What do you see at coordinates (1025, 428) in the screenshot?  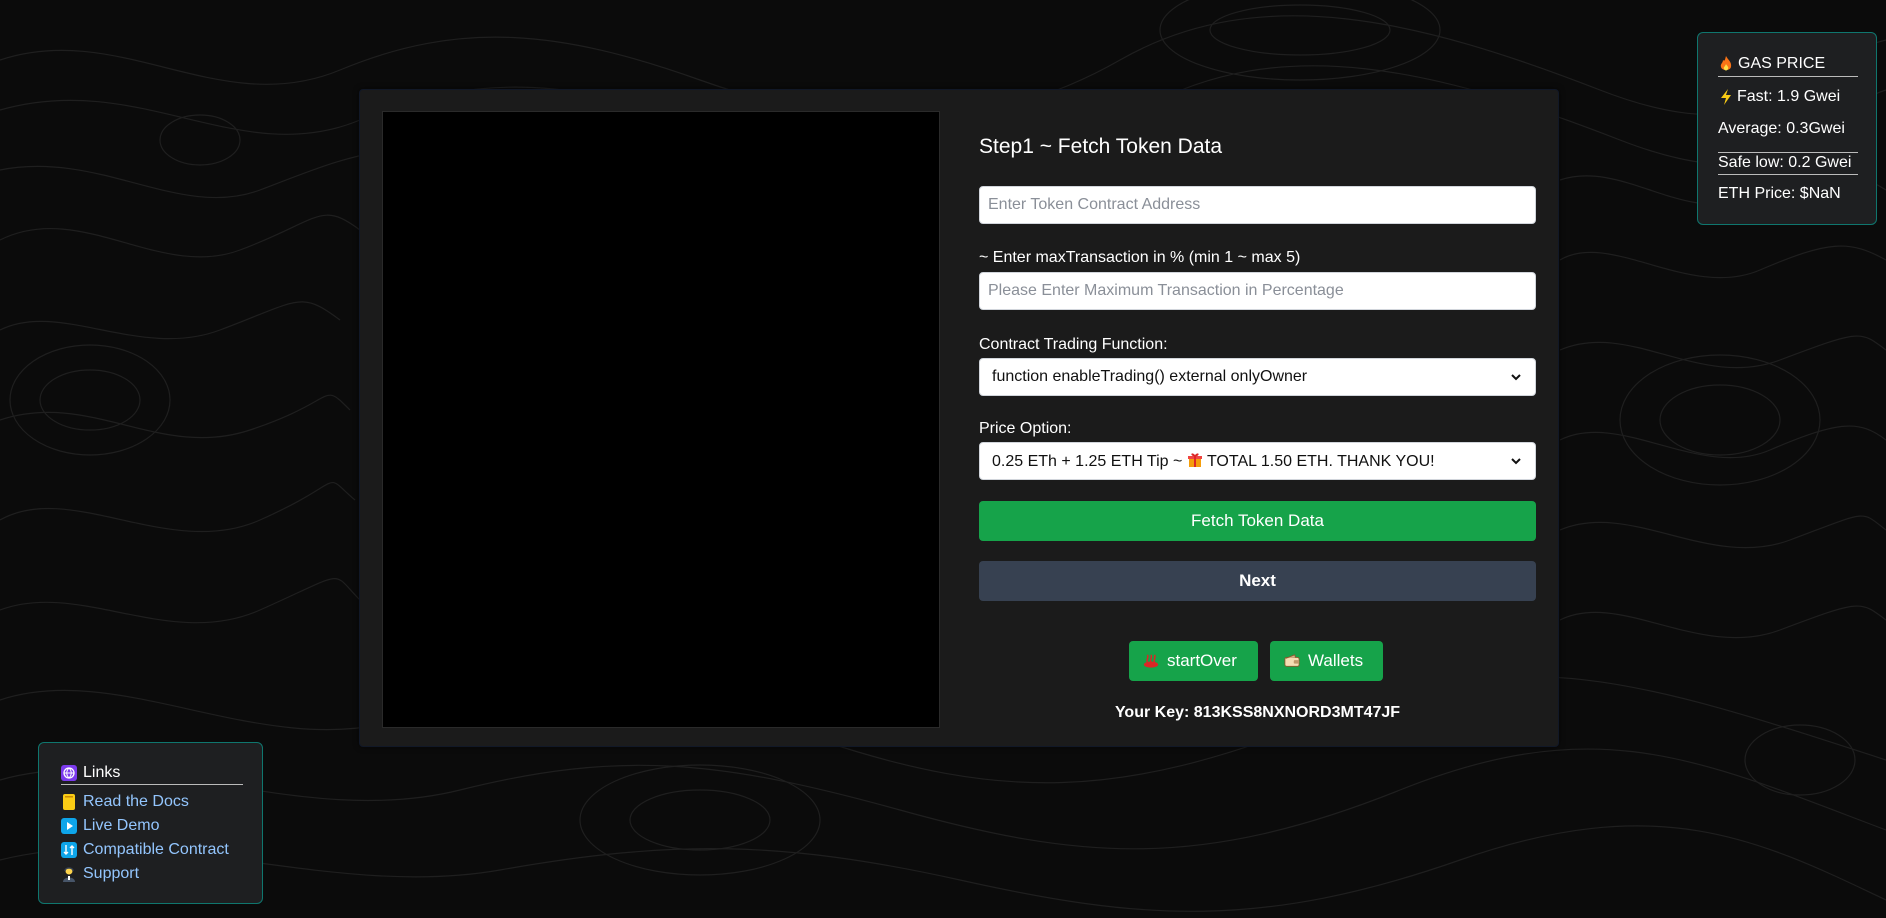 I see `price-option-label: Price Option:` at bounding box center [1025, 428].